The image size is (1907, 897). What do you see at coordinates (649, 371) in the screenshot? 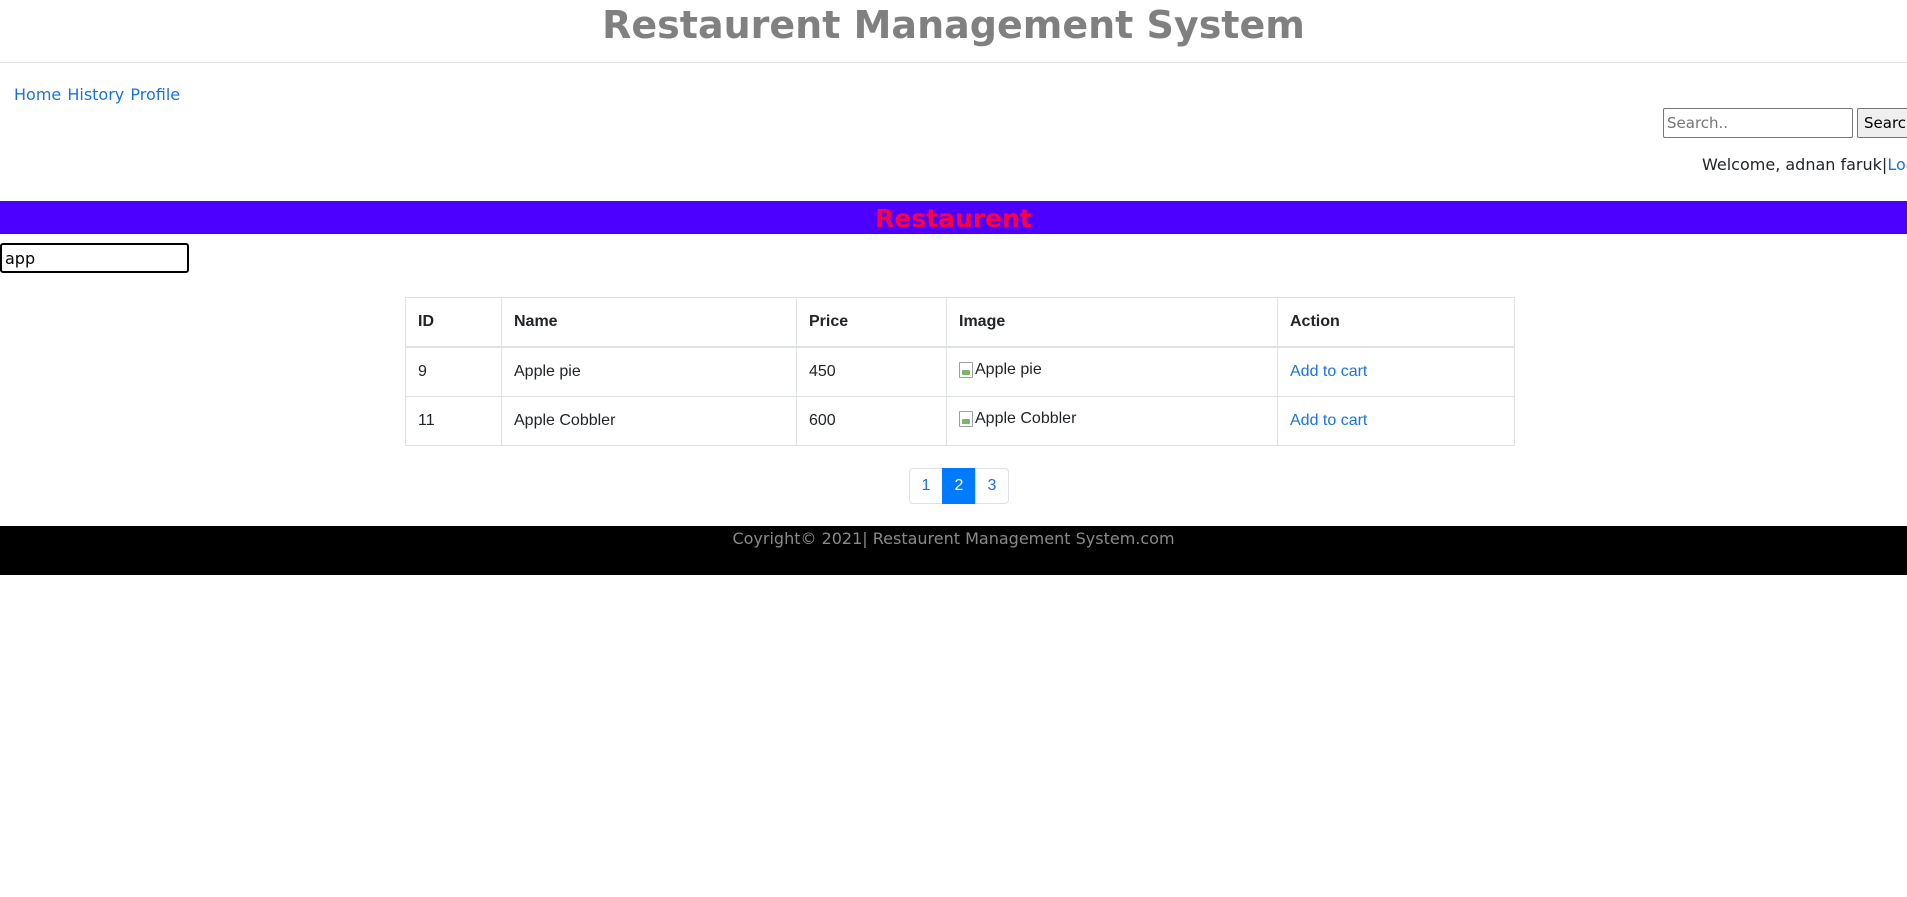
I see `item-name: Apple pie` at bounding box center [649, 371].